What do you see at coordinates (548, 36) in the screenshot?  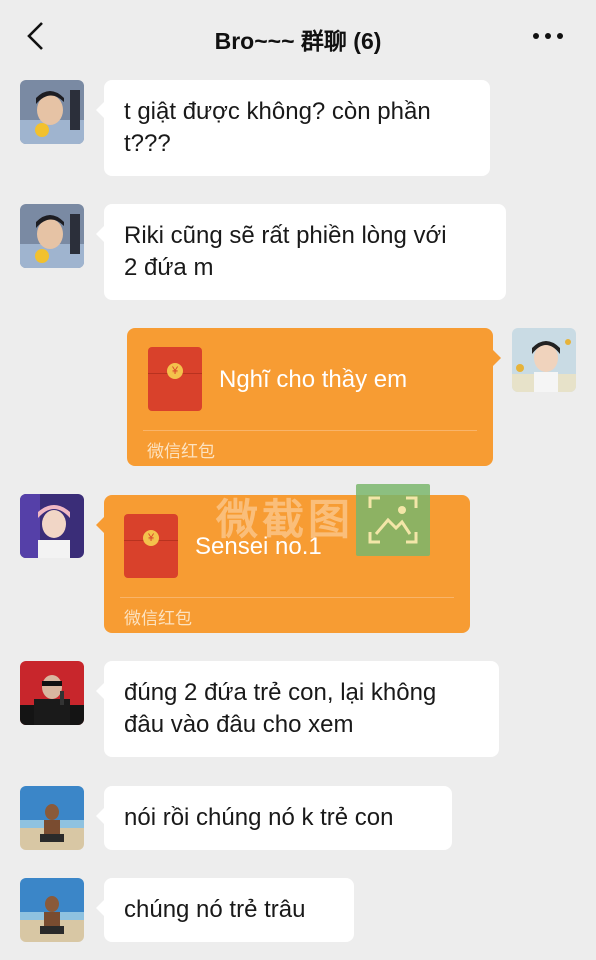 I see `more-options-icon` at bounding box center [548, 36].